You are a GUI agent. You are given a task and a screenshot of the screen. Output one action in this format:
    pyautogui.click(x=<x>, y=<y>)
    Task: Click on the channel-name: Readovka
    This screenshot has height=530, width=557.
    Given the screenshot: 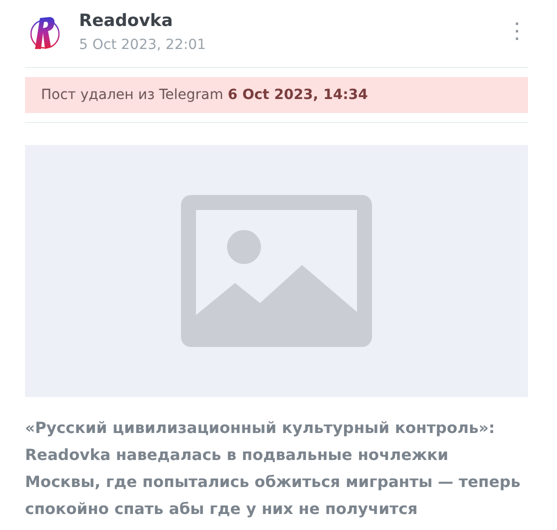 What is the action you would take?
    pyautogui.click(x=126, y=21)
    